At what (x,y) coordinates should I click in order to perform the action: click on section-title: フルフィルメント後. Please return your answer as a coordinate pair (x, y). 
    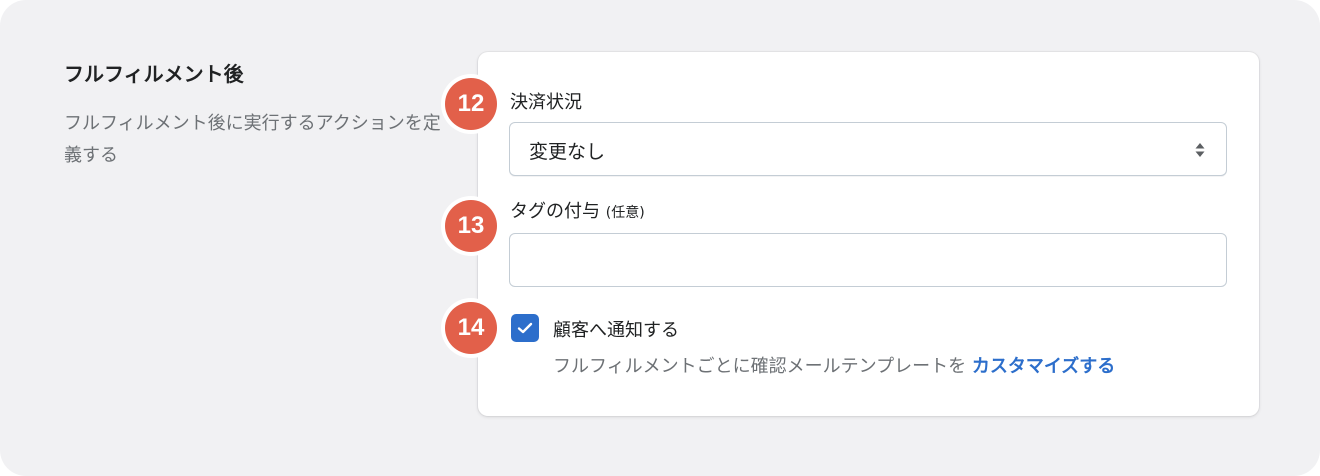
    Looking at the image, I should click on (154, 74).